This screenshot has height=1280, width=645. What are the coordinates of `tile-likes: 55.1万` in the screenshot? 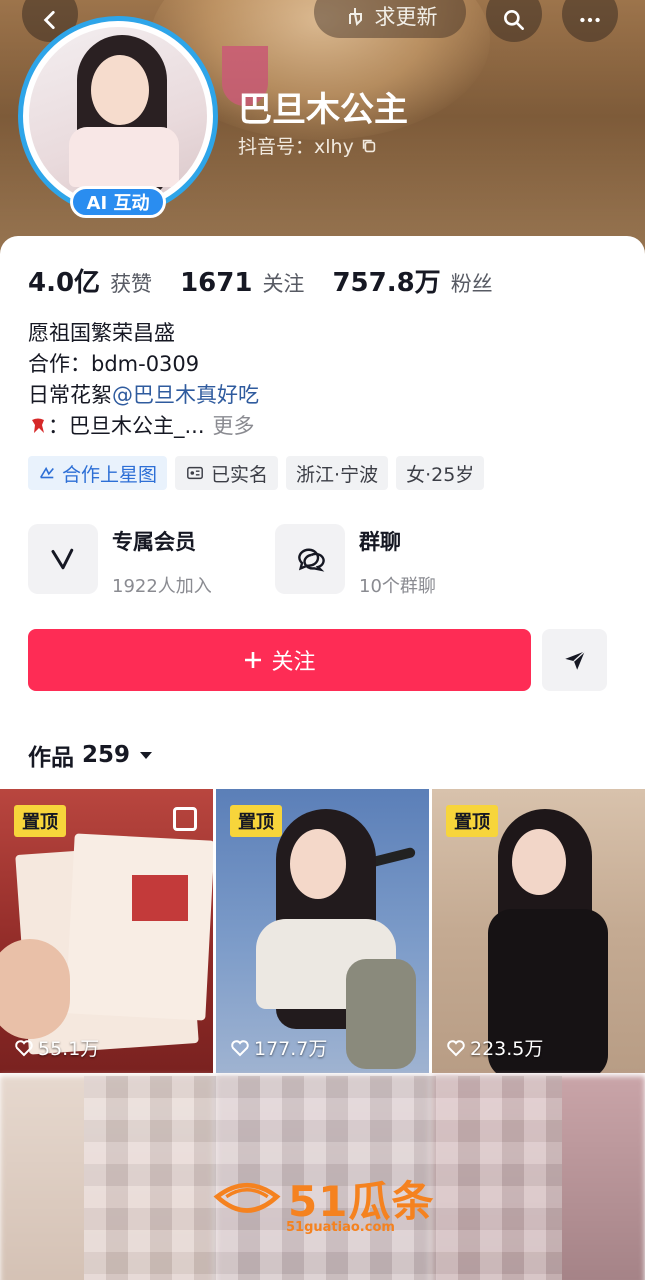 It's located at (56, 1047).